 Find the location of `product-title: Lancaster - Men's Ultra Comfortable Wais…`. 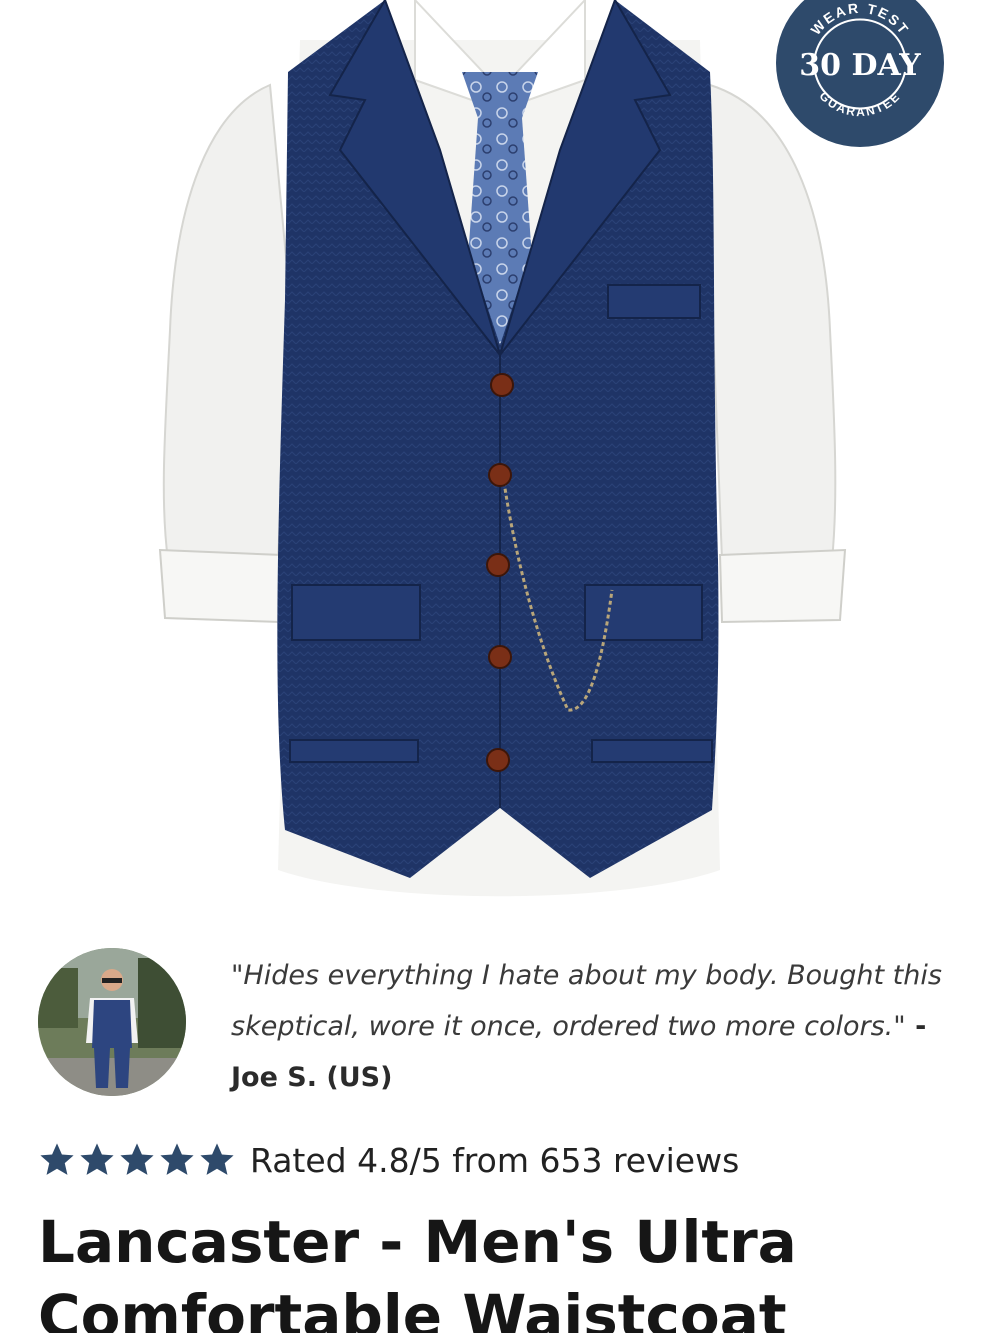

product-title: Lancaster - Men's Ultra Comfortable Wais… is located at coordinates (417, 1270).